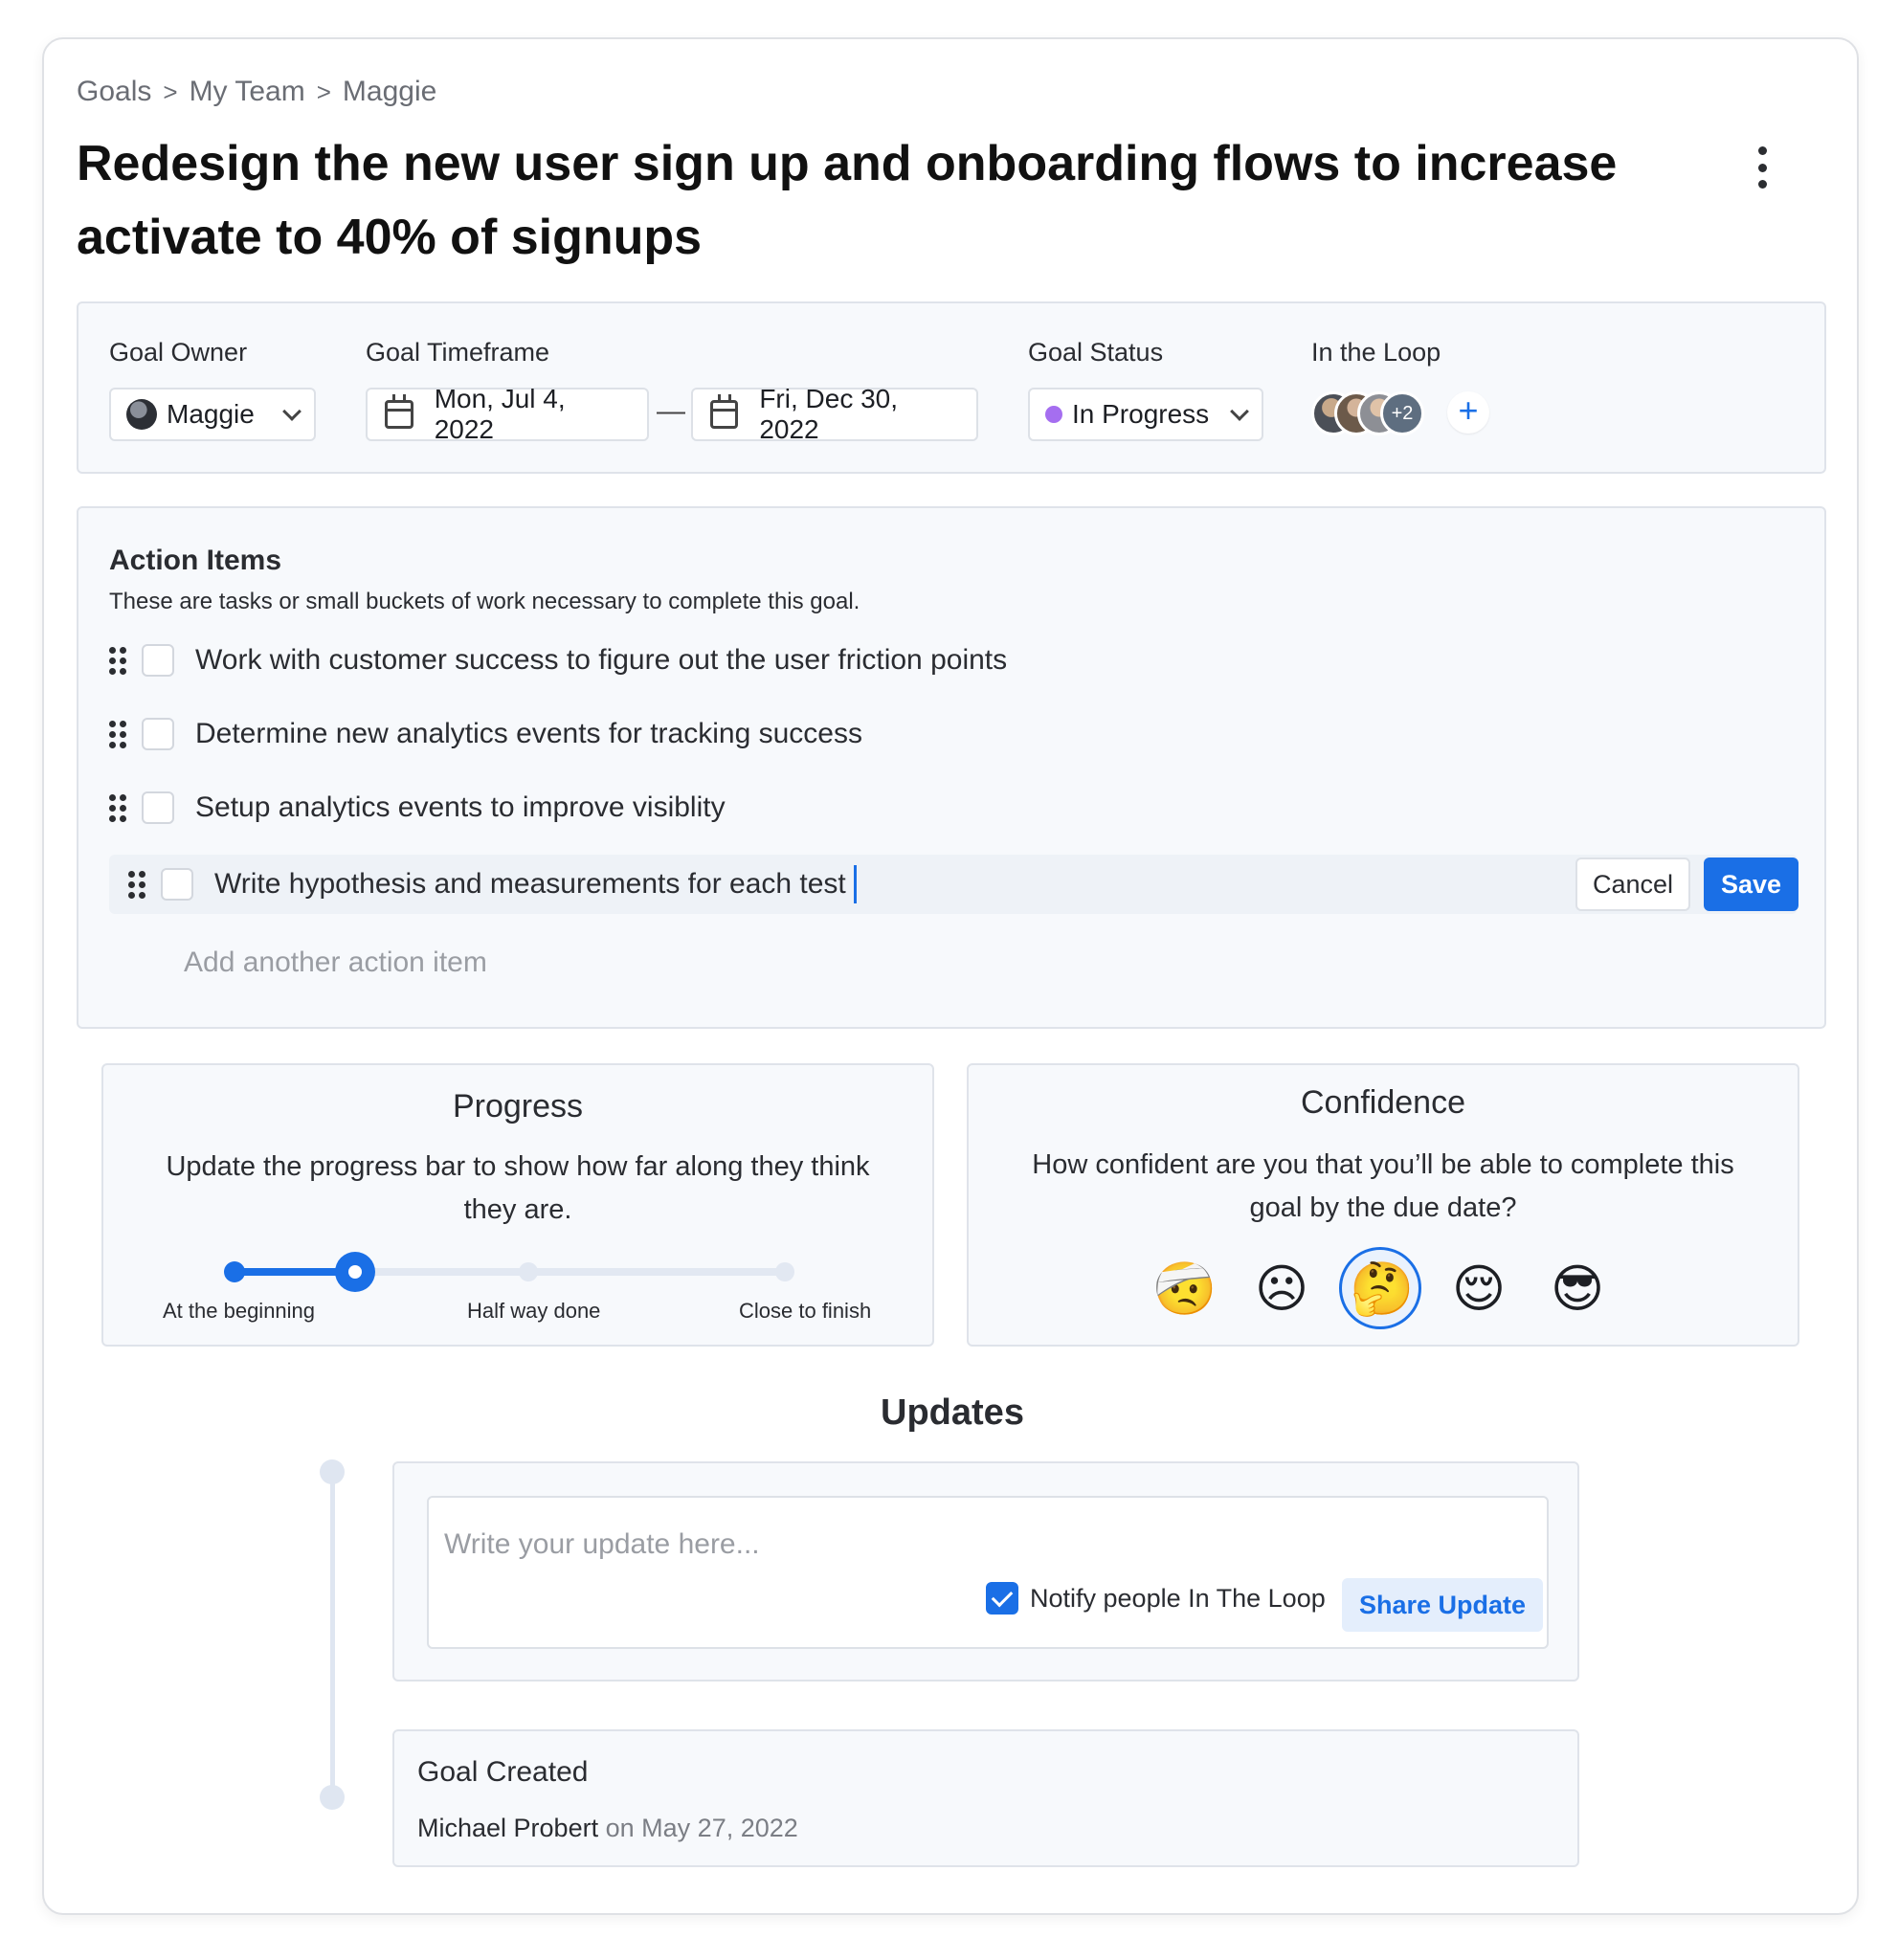 This screenshot has width=1899, height=1960. What do you see at coordinates (511, 1272) in the screenshot?
I see `progress-slider` at bounding box center [511, 1272].